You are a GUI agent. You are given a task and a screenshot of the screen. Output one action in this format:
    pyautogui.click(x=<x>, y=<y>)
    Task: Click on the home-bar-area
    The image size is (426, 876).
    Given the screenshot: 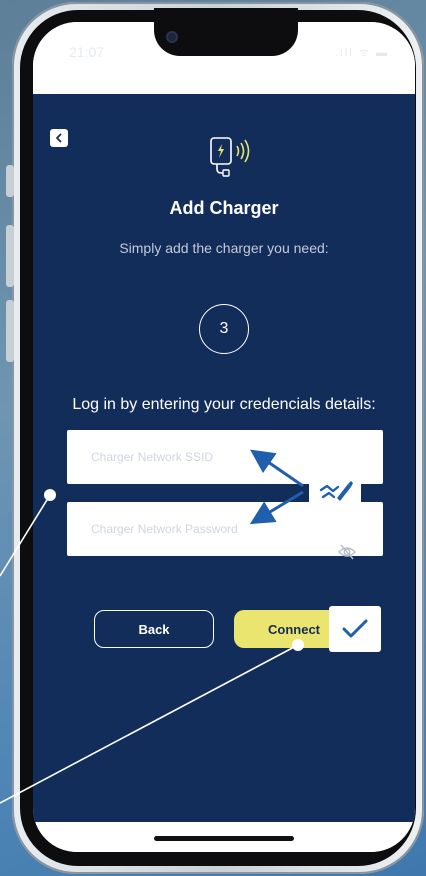 What is the action you would take?
    pyautogui.click(x=224, y=837)
    